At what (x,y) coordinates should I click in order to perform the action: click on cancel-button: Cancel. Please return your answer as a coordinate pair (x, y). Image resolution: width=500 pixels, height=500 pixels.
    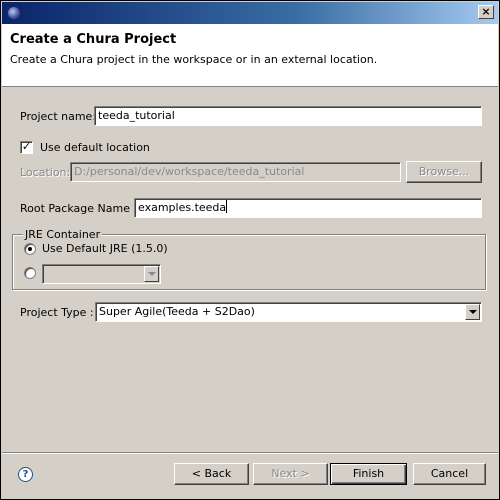
    Looking at the image, I should click on (449, 474).